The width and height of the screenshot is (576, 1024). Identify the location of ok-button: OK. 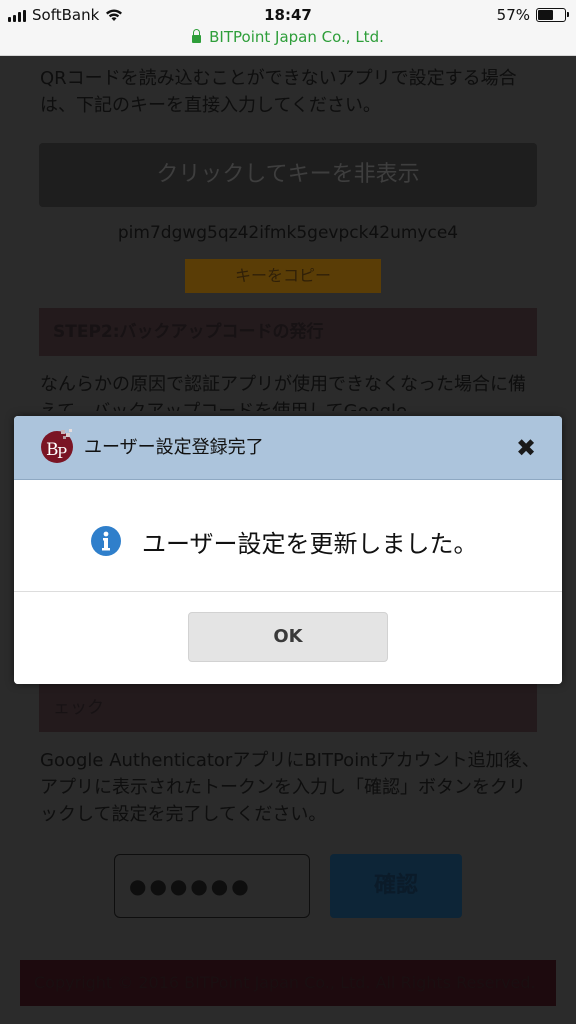
(288, 637).